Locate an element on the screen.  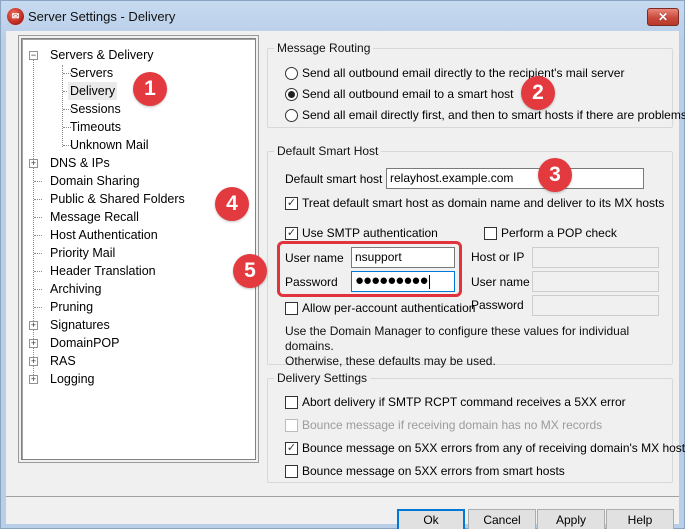
pop-host-label: Host or IP is located at coordinates (498, 257).